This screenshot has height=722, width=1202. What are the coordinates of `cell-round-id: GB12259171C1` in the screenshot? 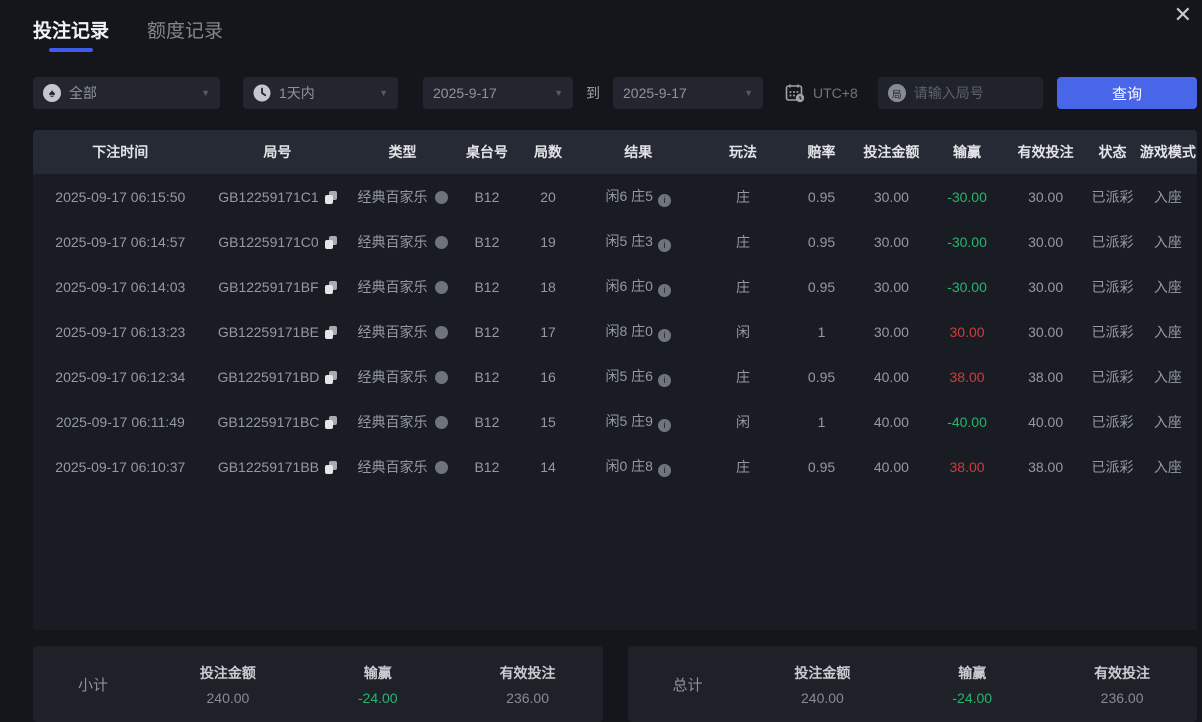 It's located at (278, 196).